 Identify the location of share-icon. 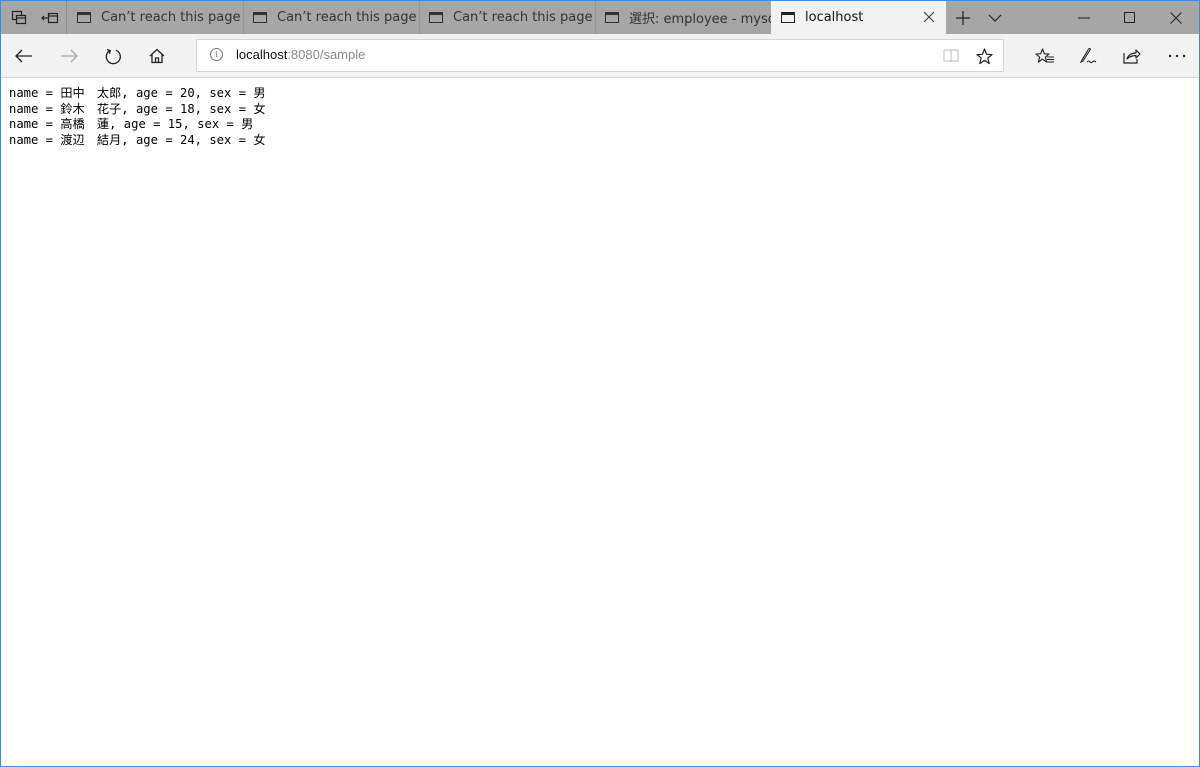
(1132, 56).